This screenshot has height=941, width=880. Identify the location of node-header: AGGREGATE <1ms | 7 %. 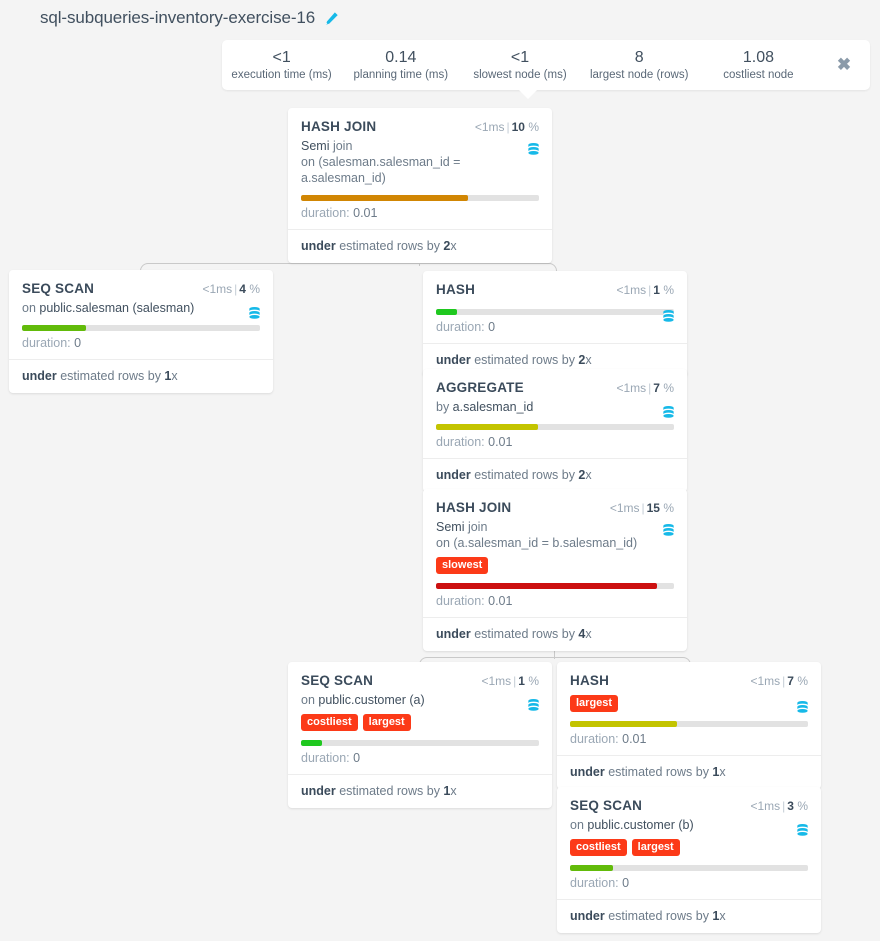
(555, 387).